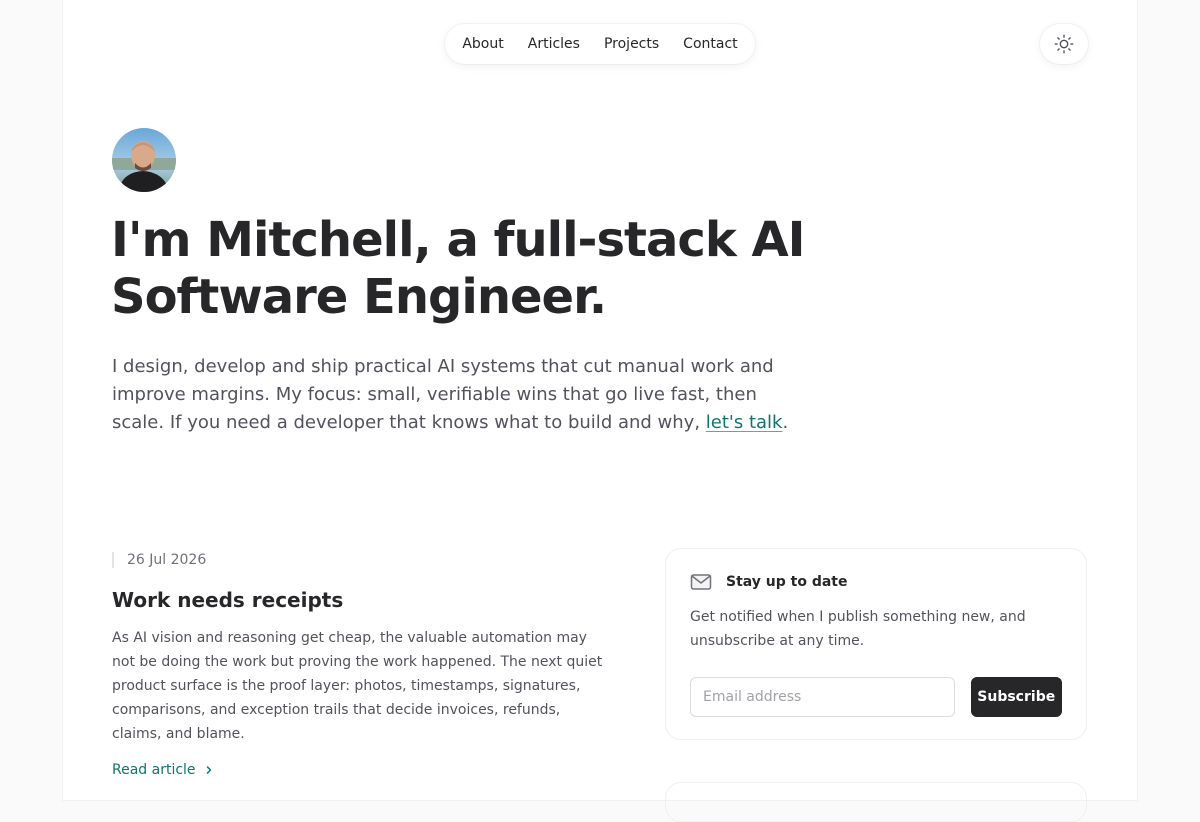  What do you see at coordinates (1016, 697) in the screenshot?
I see `subscribe-button: Subscribe` at bounding box center [1016, 697].